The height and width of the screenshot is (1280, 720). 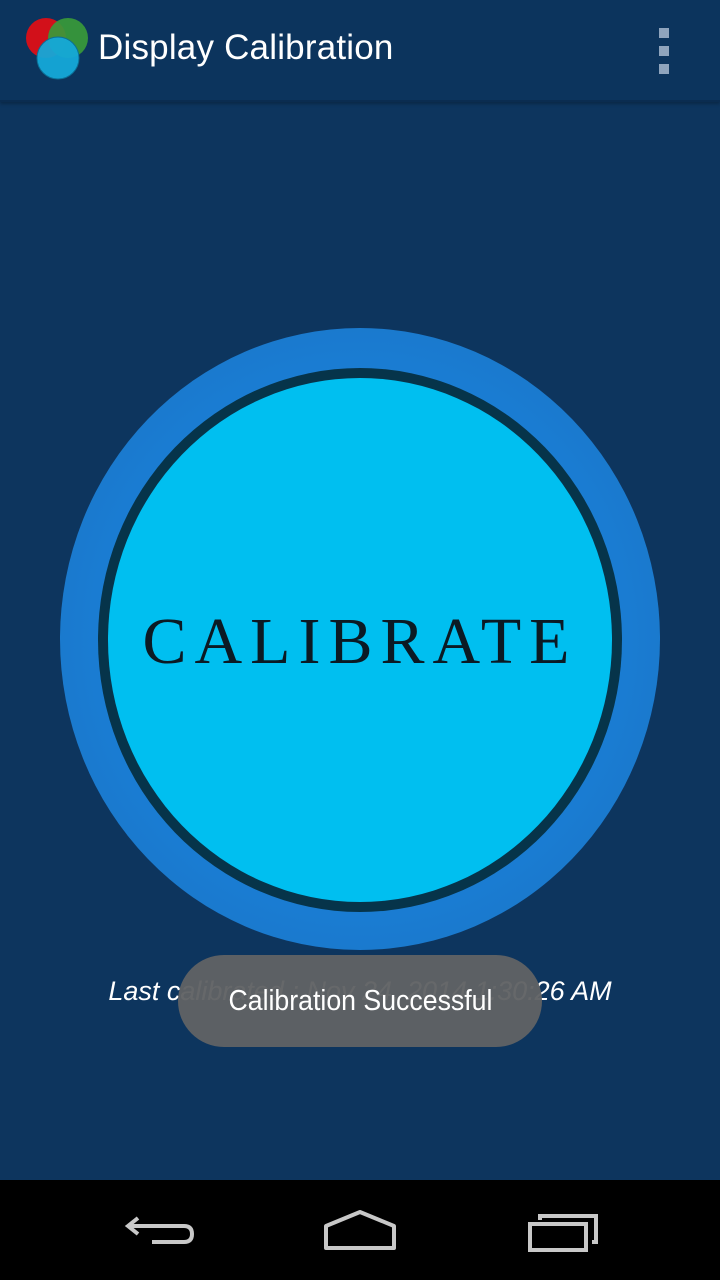 I want to click on overflow-menu-button, so click(x=664, y=50).